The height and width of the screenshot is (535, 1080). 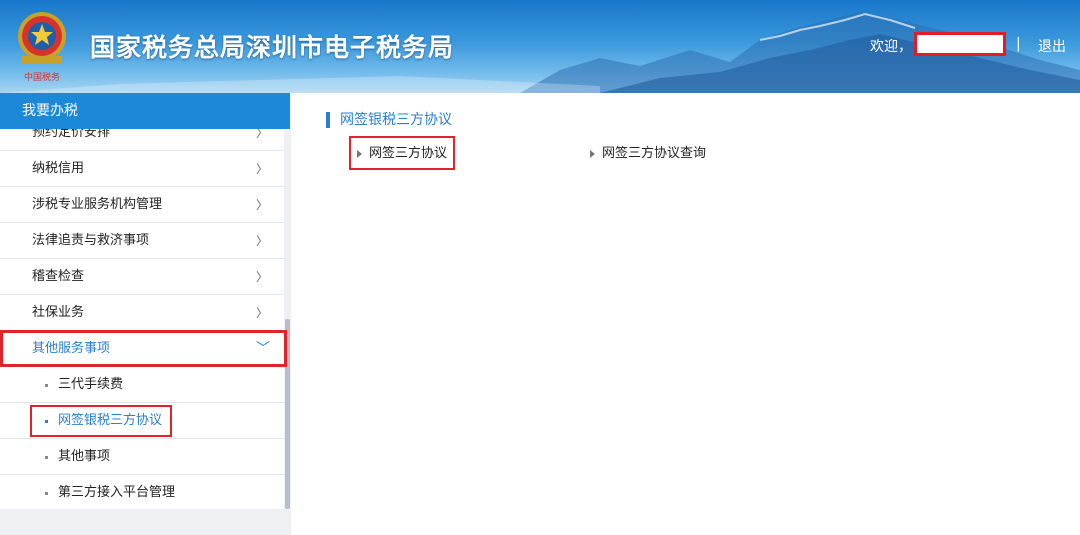 I want to click on sub-item-label: 网签银税三方协议, so click(x=110, y=420).